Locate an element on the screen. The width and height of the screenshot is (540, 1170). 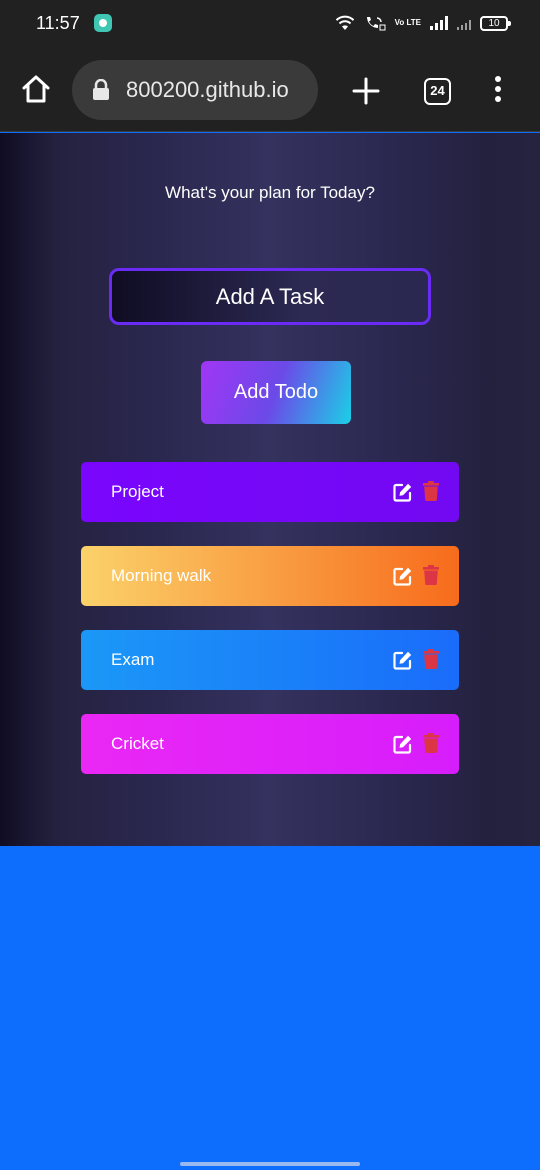
url-text: 800200.github.io is located at coordinates (207, 89).